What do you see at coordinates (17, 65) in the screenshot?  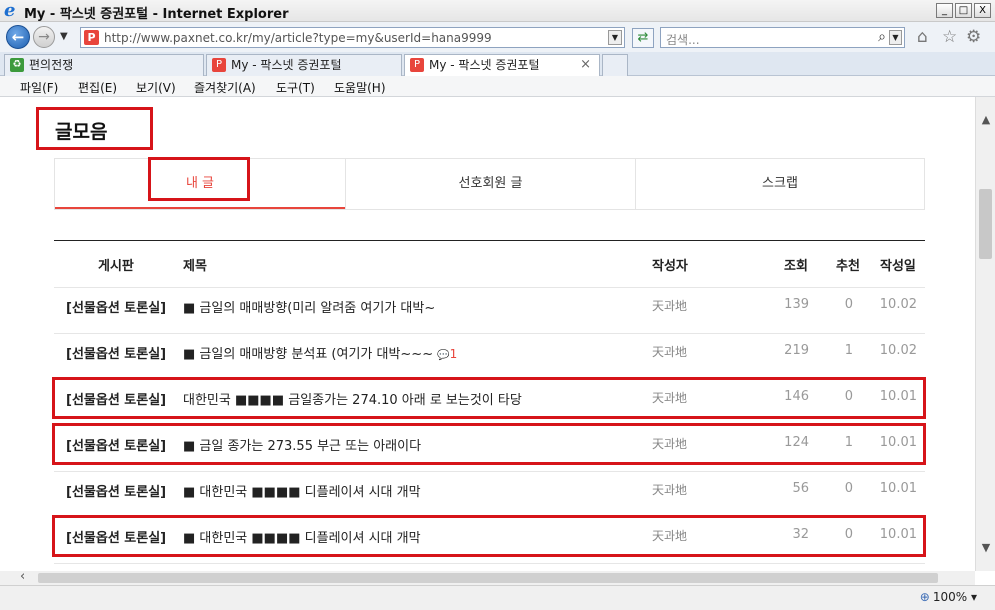 I see `recycle-icon: ♻` at bounding box center [17, 65].